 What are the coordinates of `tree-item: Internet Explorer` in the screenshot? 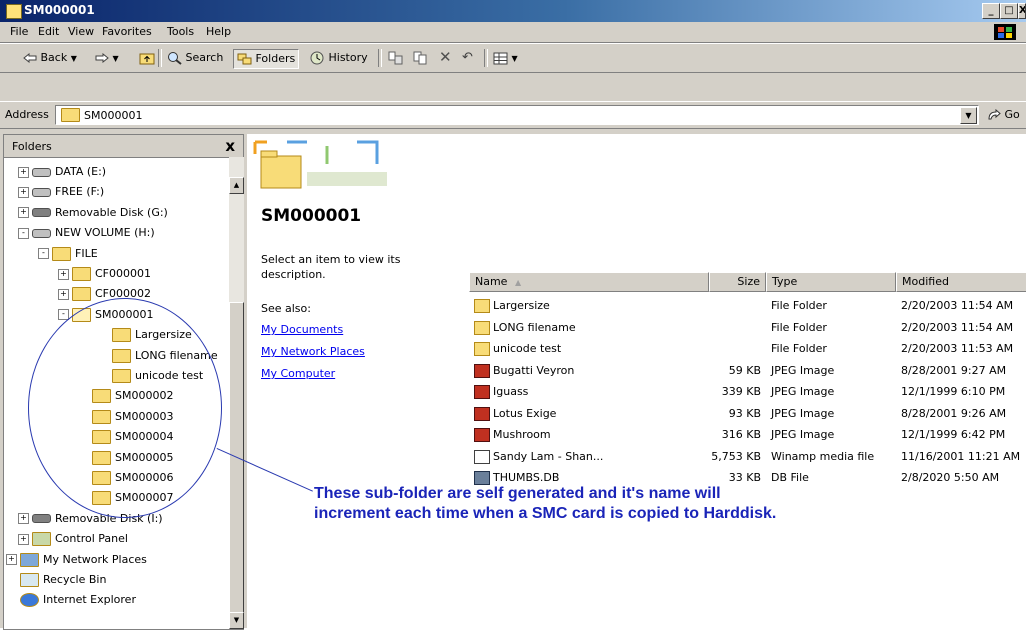 It's located at (71, 600).